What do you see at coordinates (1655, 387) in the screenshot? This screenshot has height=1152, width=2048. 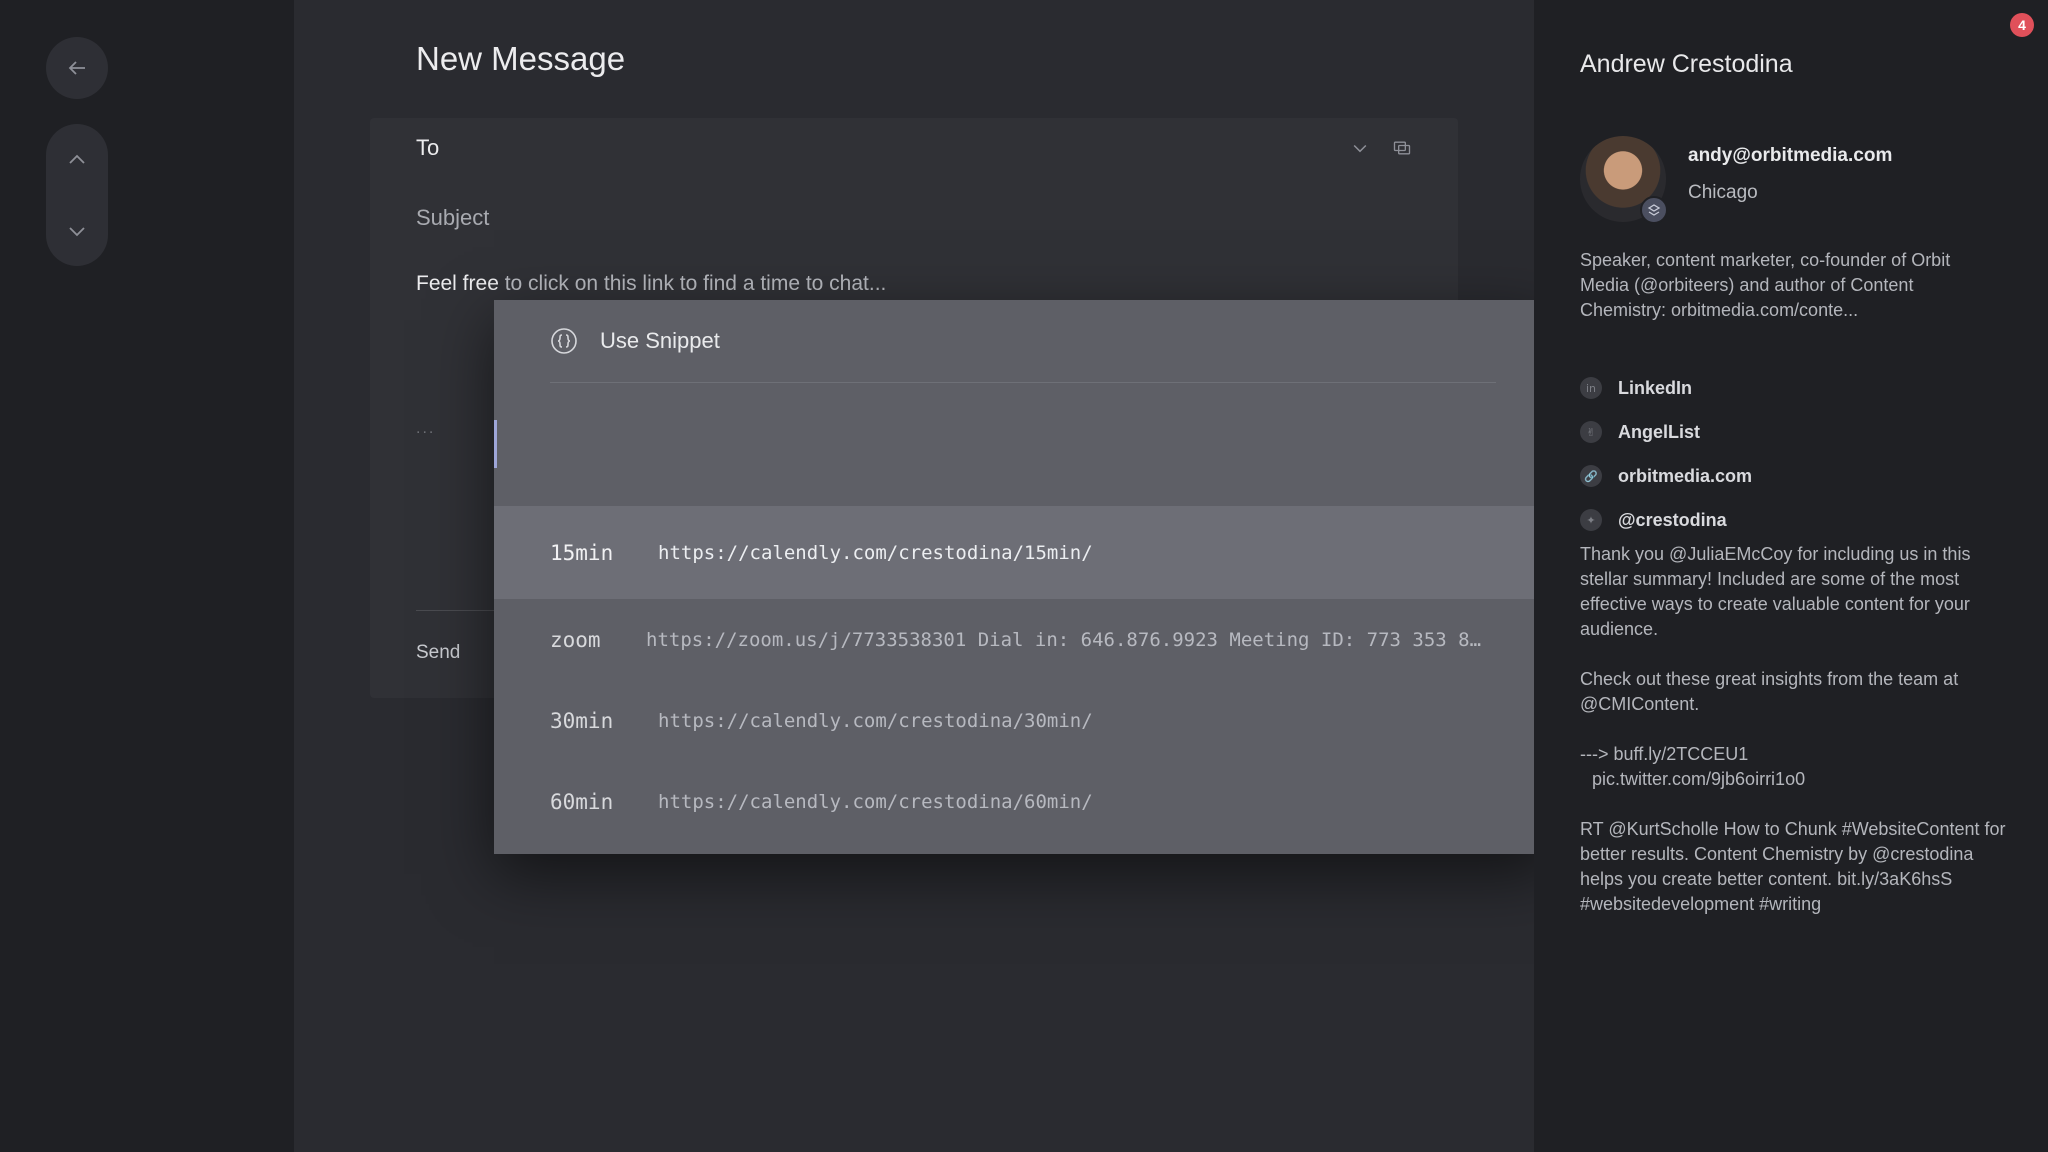 I see `link-label: LinkedIn` at bounding box center [1655, 387].